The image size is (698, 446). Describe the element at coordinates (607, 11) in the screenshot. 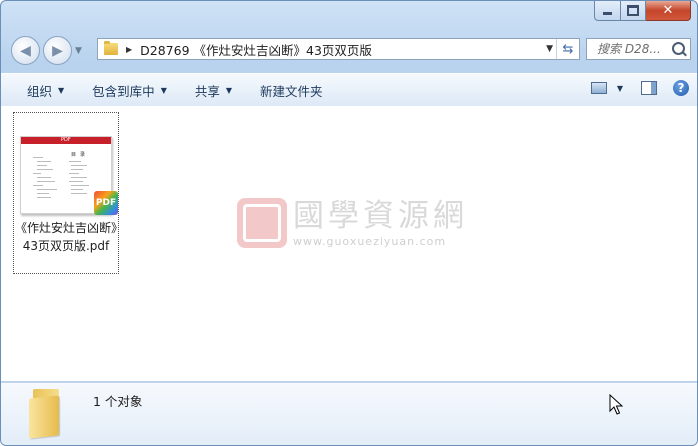

I see `minimize-button` at that location.